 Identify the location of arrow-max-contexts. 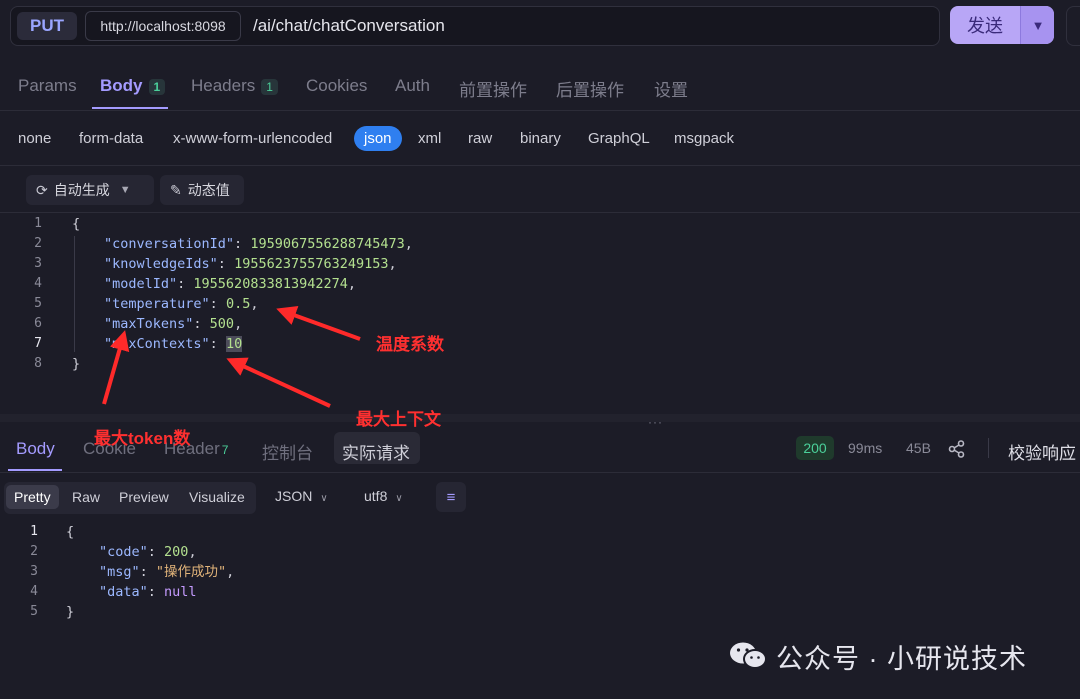
(278, 382).